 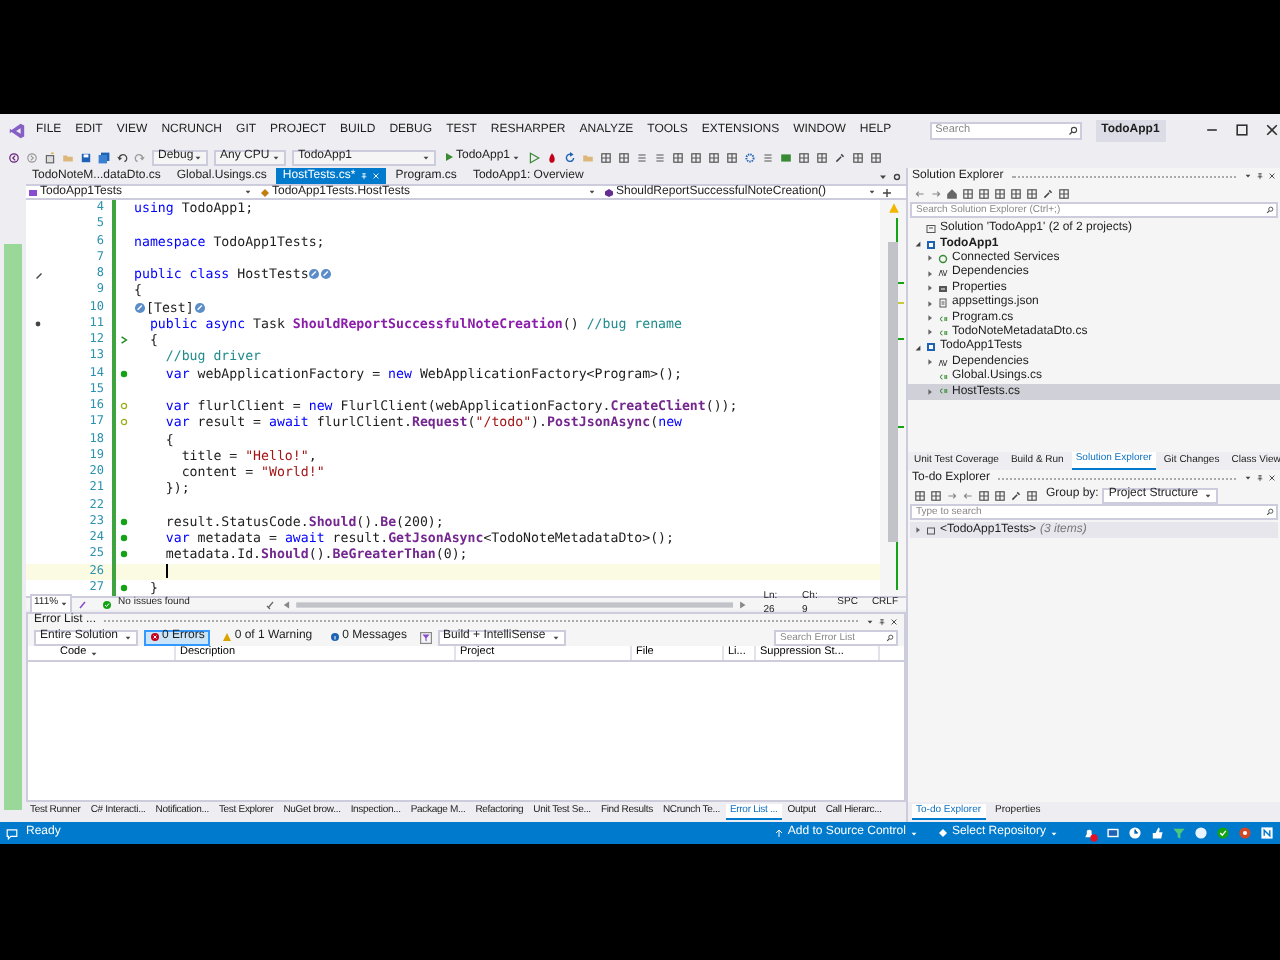 I want to click on maximize-icon, so click(x=1241, y=130).